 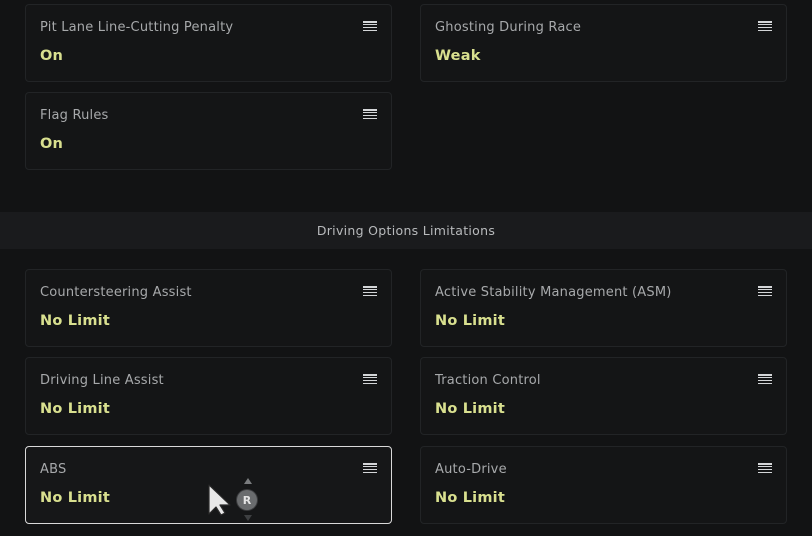 I want to click on arrow-up-icon, so click(x=248, y=481).